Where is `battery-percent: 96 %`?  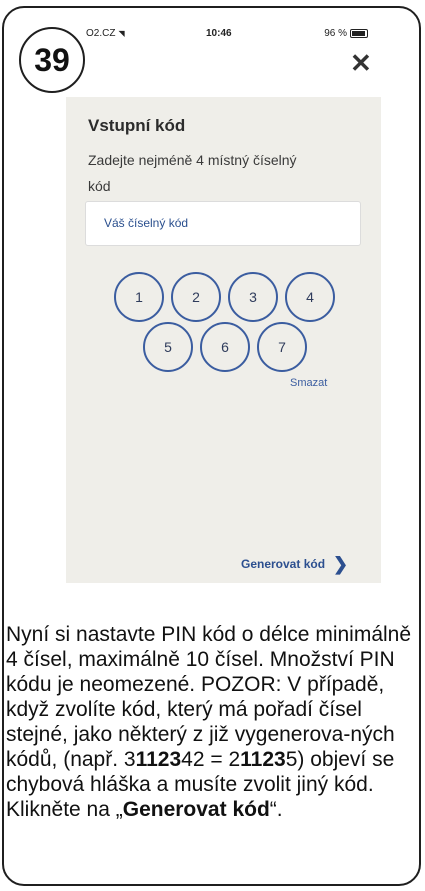
battery-percent: 96 % is located at coordinates (335, 33).